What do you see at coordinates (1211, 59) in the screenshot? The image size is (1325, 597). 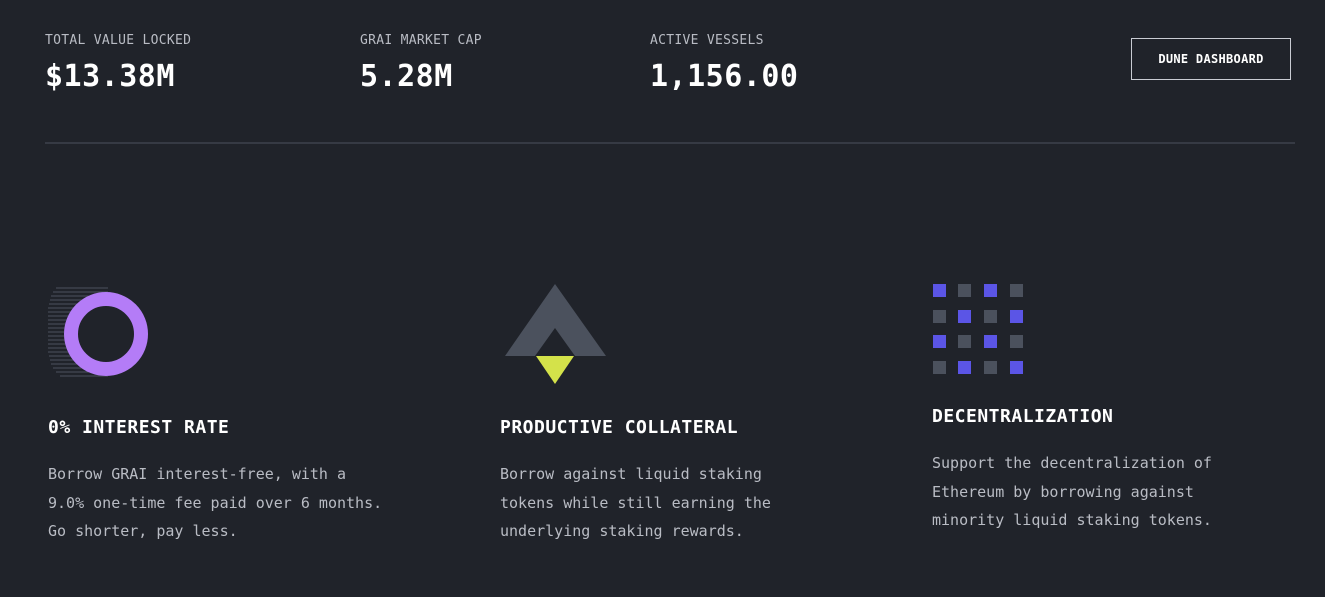 I see `dune-dashboard-button: DUNE DASHBOARD` at bounding box center [1211, 59].